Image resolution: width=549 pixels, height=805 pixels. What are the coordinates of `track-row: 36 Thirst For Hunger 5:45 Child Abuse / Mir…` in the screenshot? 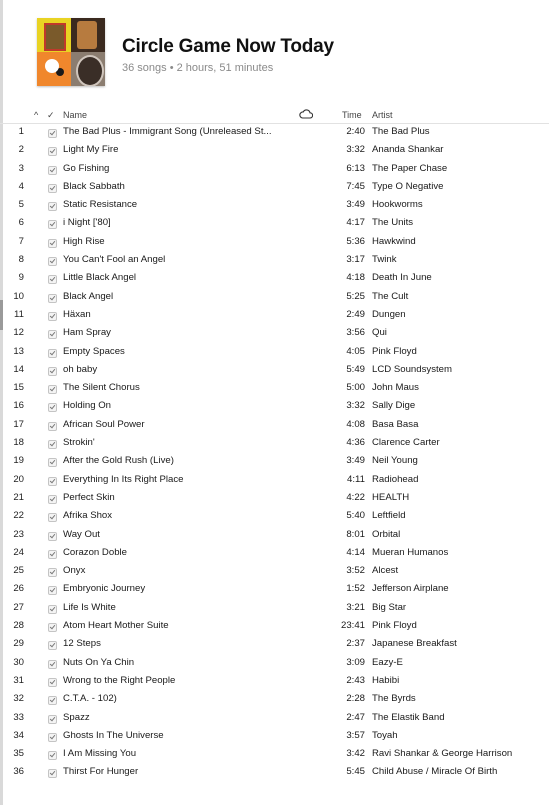 It's located at (274, 772).